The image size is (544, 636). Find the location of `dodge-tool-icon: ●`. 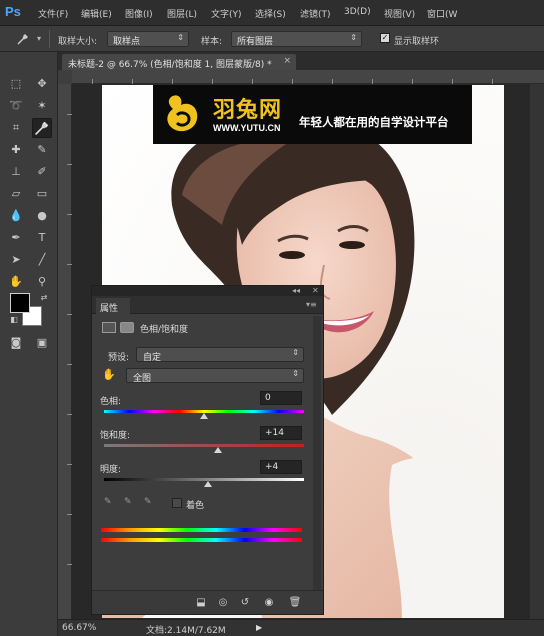

dodge-tool-icon: ● is located at coordinates (42, 216).